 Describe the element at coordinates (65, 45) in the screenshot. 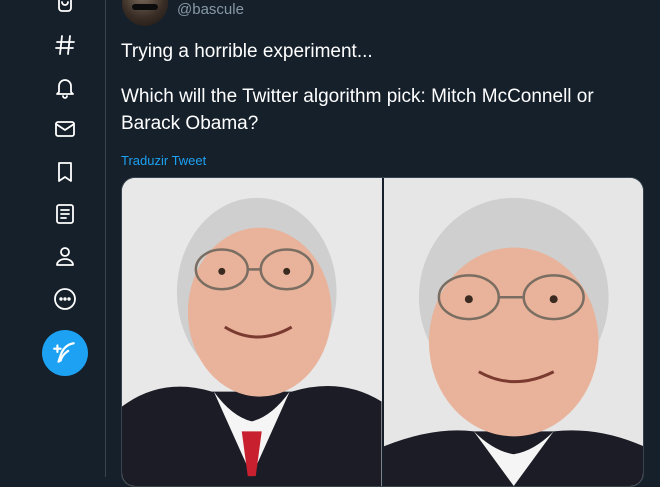

I see `explore-hashtag-icon` at that location.